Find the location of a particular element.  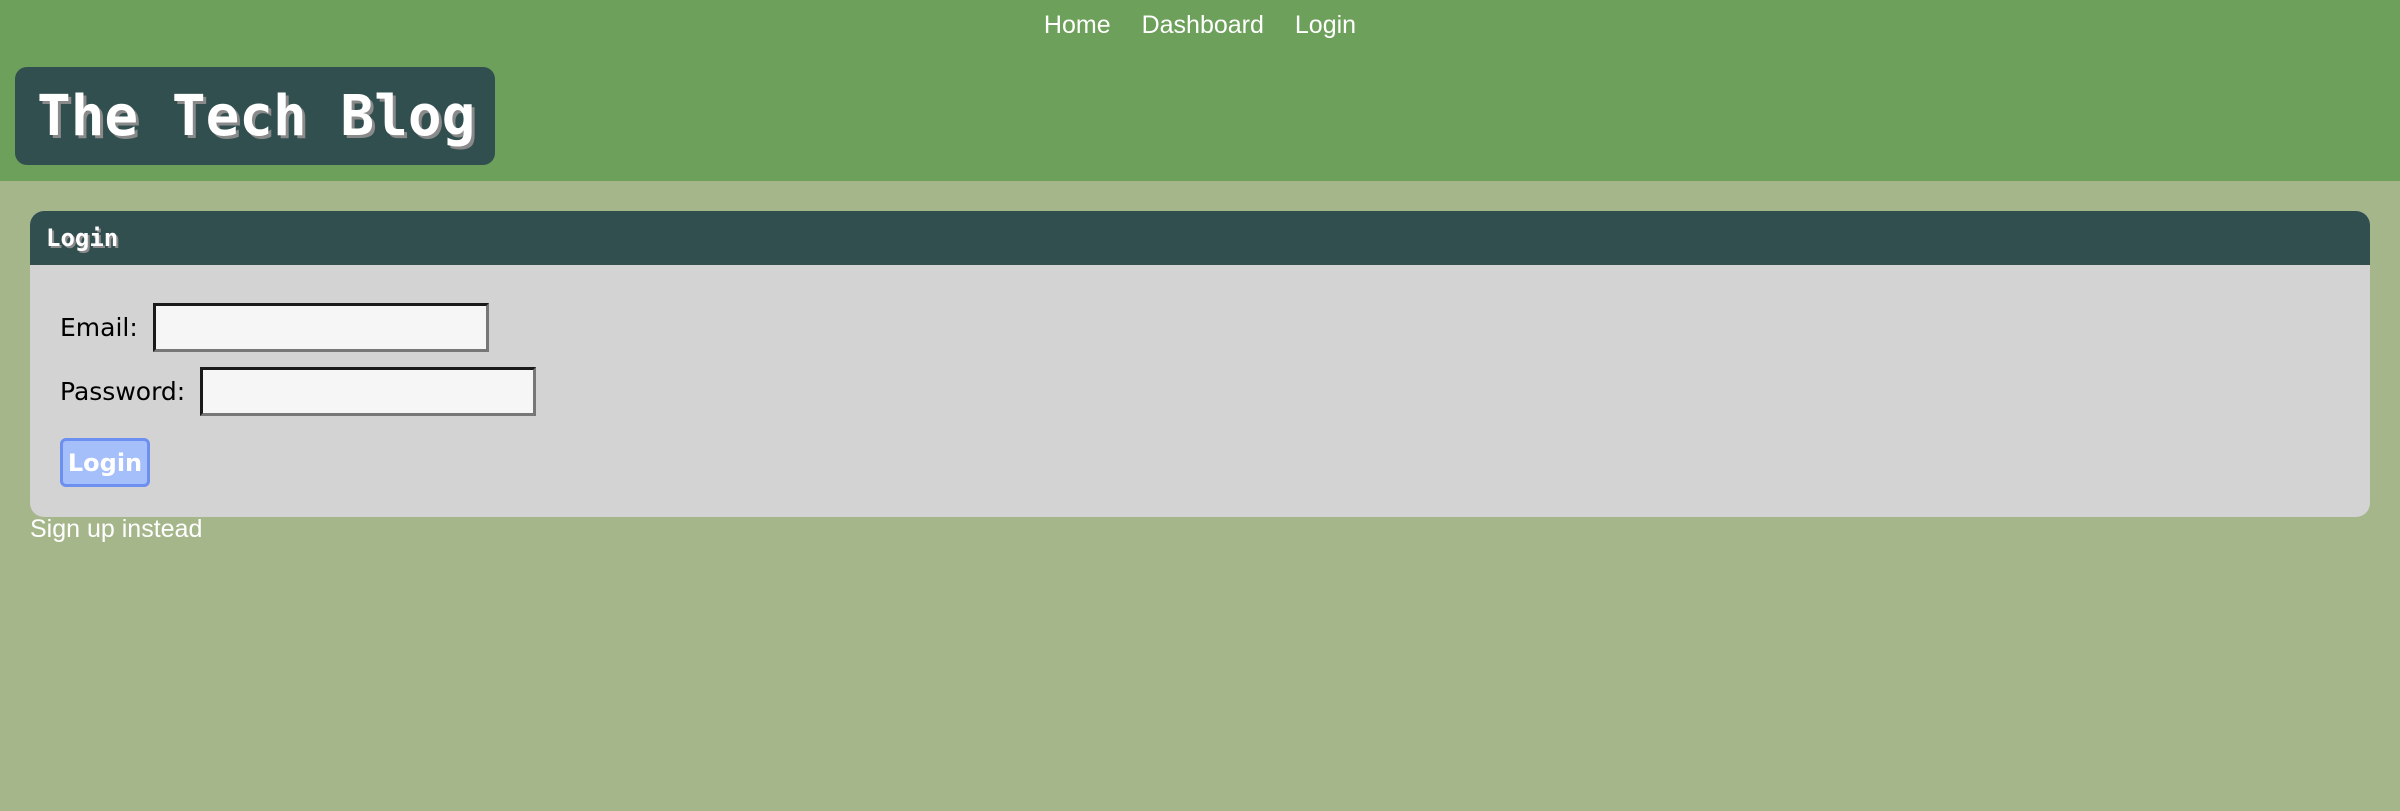

email-row: Email: is located at coordinates (274, 327).